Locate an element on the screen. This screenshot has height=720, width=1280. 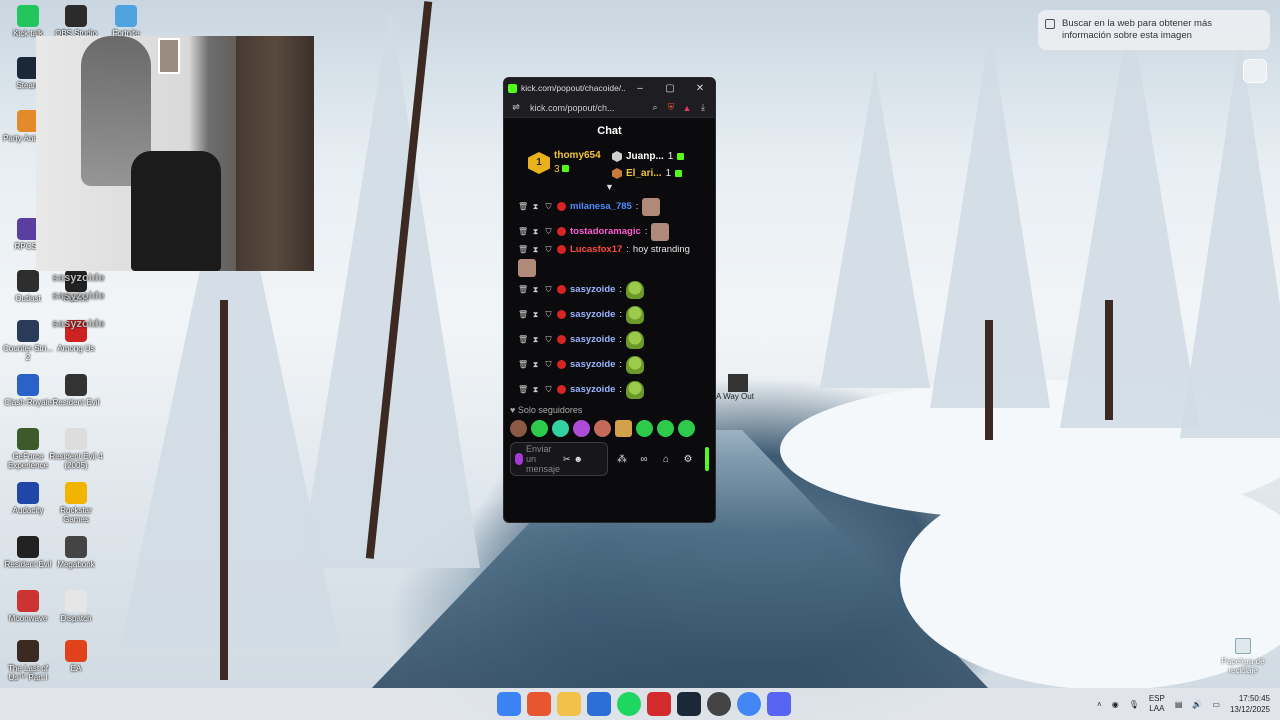
kicks-icon: ⁂ is located at coordinates (622, 459).